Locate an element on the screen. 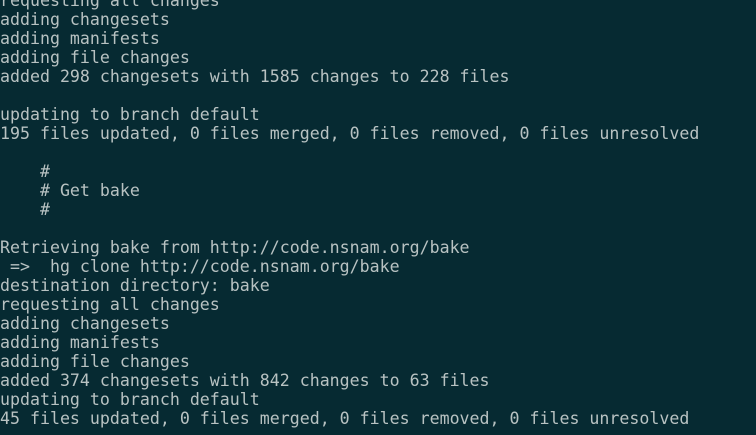  terminal-line: # Get bake is located at coordinates (70, 190).